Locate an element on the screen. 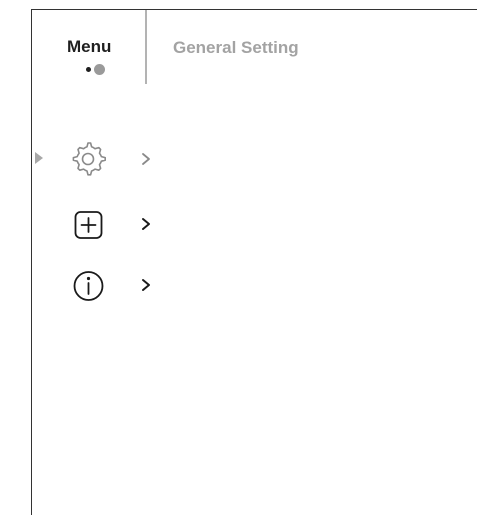  tab-menu: Menu is located at coordinates (98, 62).